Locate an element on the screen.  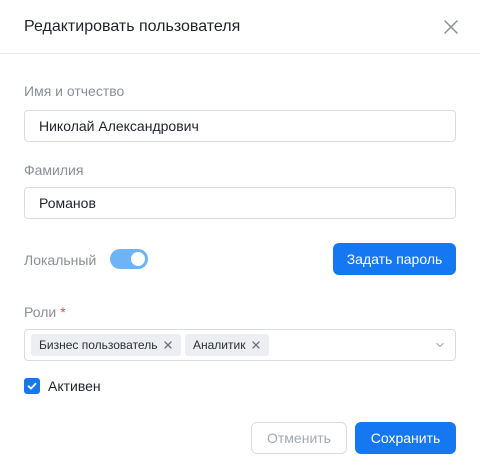
active-checkbox is located at coordinates (32, 386).